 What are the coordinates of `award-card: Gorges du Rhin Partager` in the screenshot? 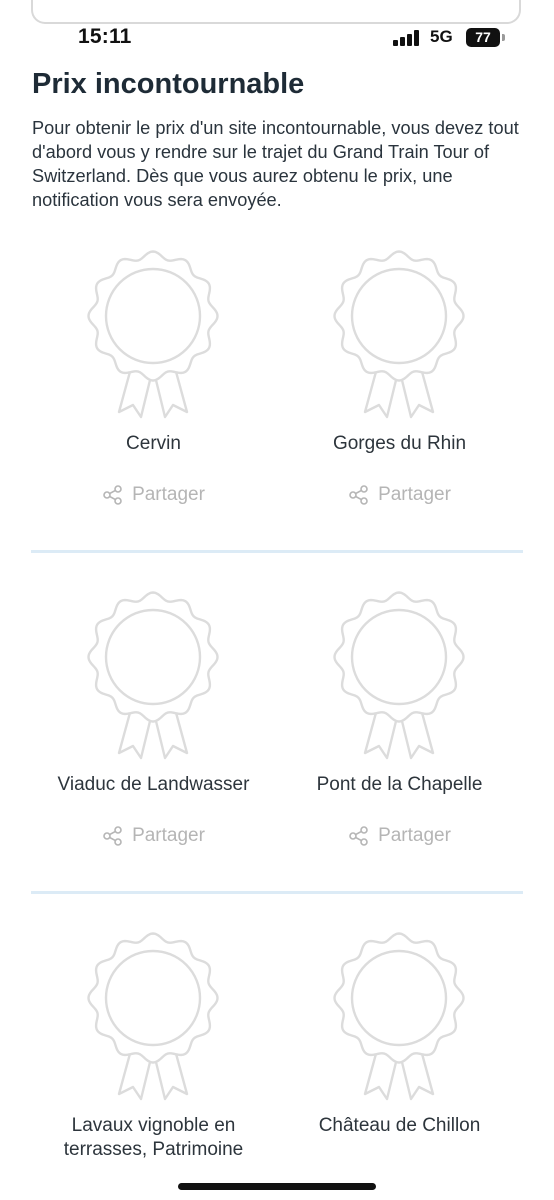 It's located at (399, 390).